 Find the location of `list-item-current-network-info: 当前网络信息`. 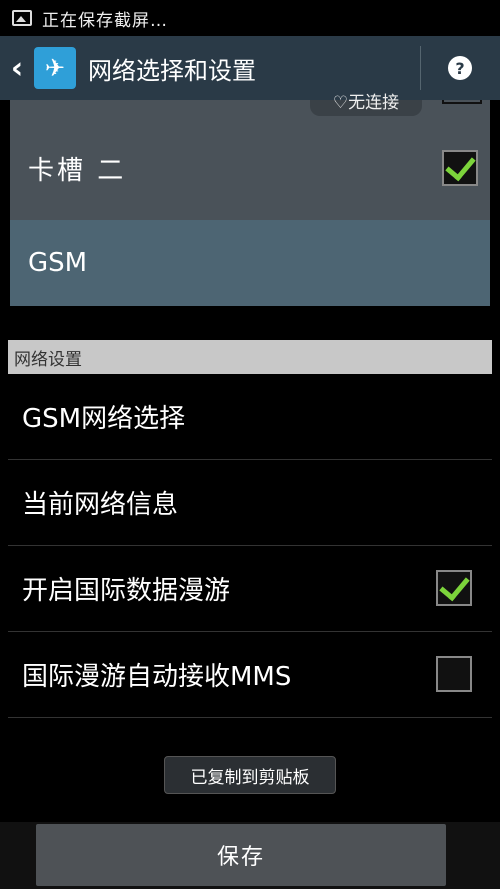

list-item-current-network-info: 当前网络信息 is located at coordinates (250, 503).